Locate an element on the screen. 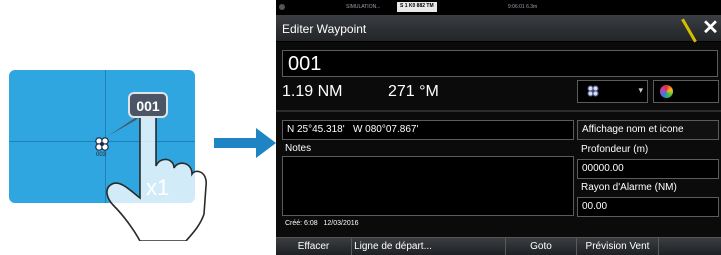 Image resolution: width=721 pixels, height=255 pixels. close-icon: ✕ is located at coordinates (710, 28).